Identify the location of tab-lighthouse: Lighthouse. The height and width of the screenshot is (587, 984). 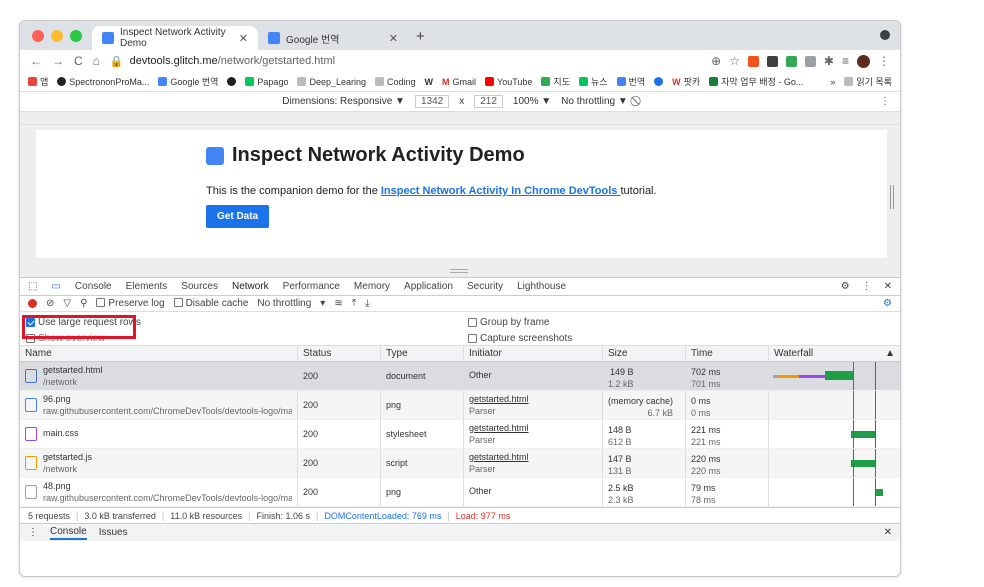
(541, 286).